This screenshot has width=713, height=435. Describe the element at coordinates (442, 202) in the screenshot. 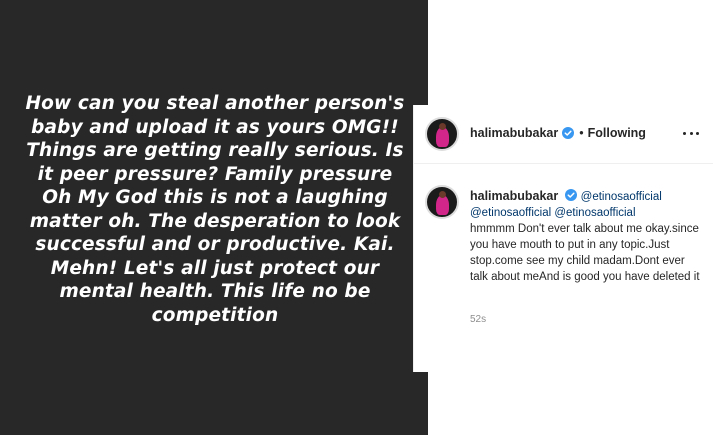

I see `comment-avatar` at that location.